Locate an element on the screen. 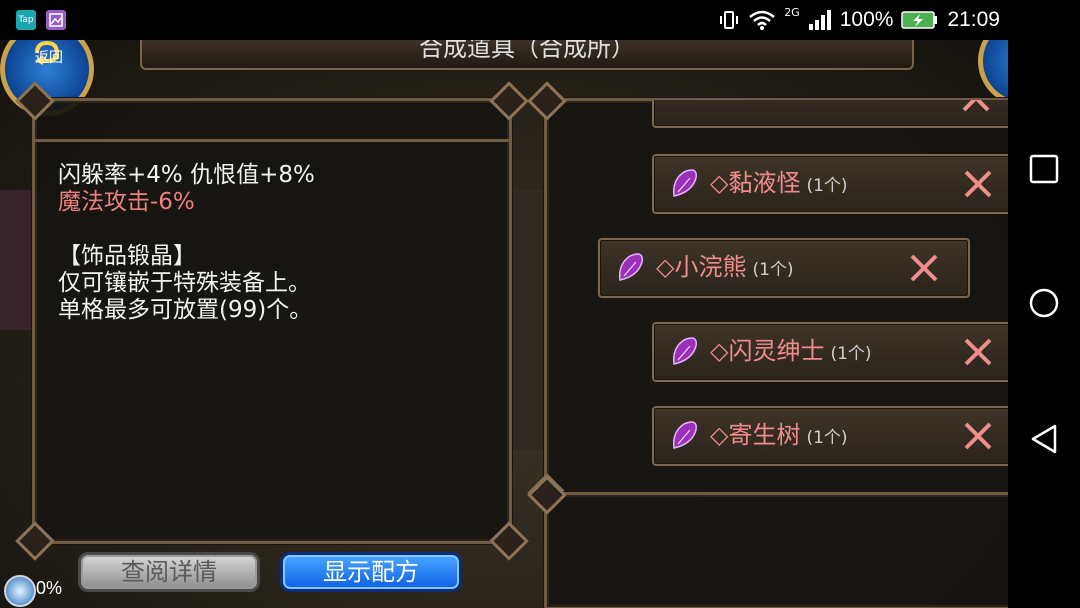 This screenshot has width=1080, height=608. stat-line: 闪躲率+4% 仇恨值+8% is located at coordinates (186, 175).